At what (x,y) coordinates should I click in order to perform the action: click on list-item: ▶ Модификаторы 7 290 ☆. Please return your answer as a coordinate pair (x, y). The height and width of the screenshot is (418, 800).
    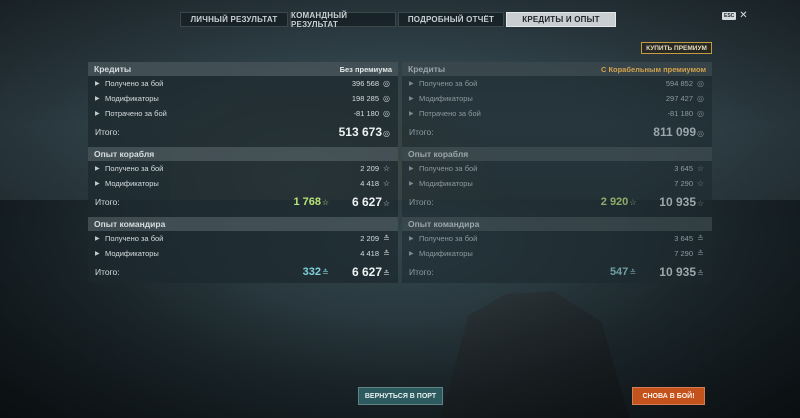
    Looking at the image, I should click on (557, 183).